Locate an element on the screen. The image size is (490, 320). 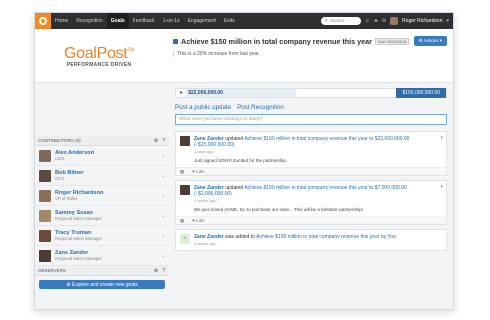
contributor-item: Zane Zander Regional Sales Manager ⌄ is located at coordinates (102, 256).